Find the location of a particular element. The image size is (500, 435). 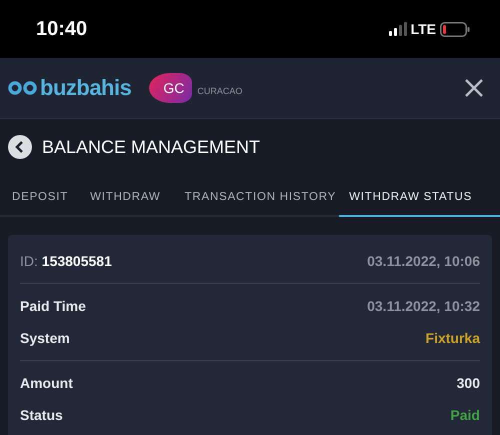

license-logo: GC is located at coordinates (170, 88).